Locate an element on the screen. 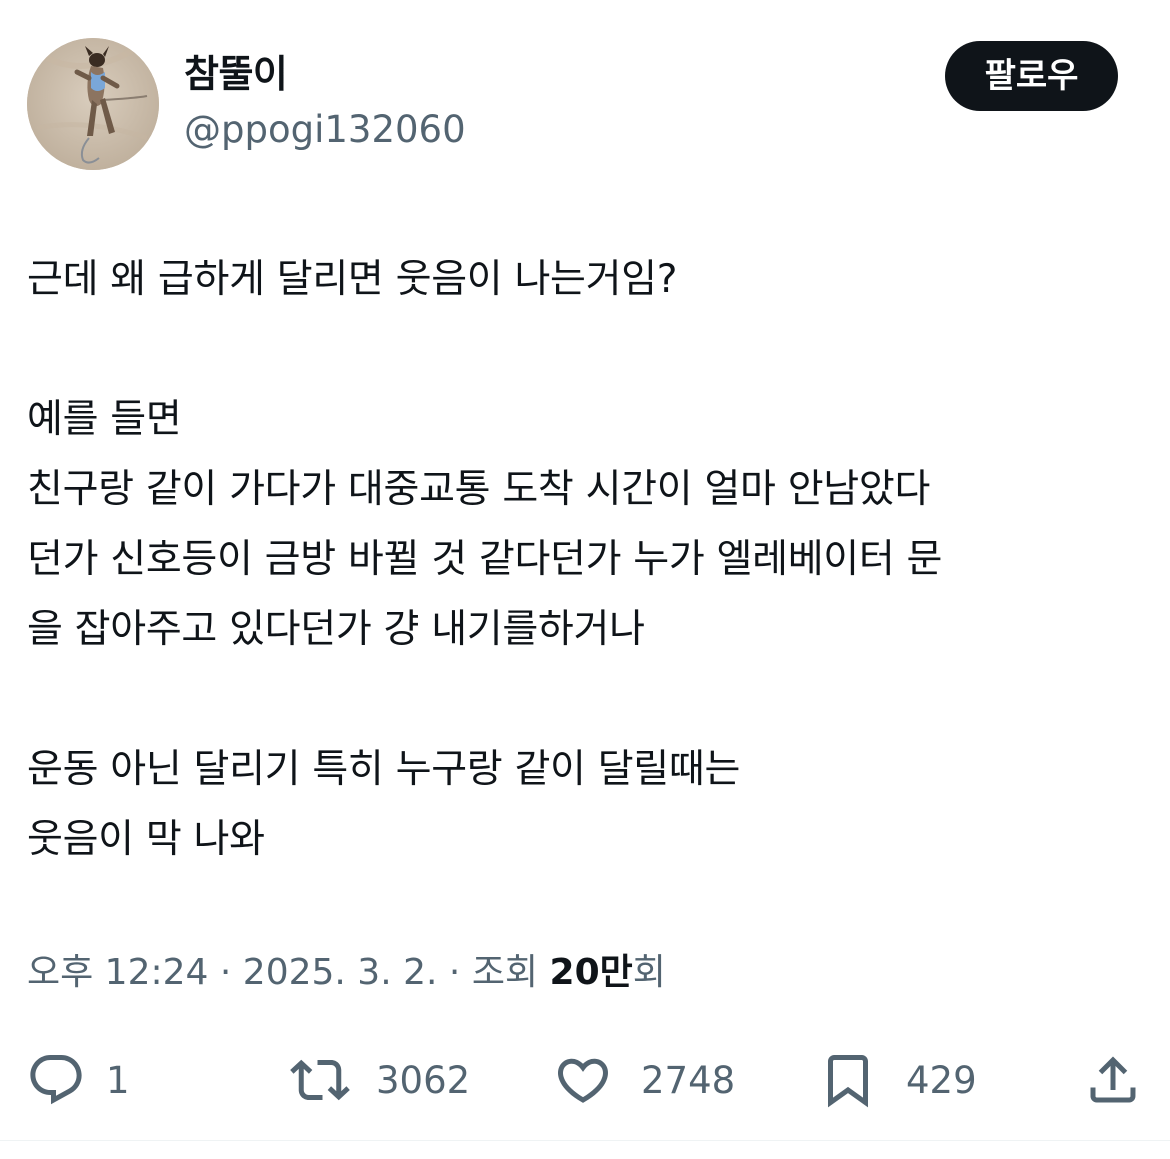 This screenshot has height=1159, width=1170. reply-icon is located at coordinates (56, 1080).